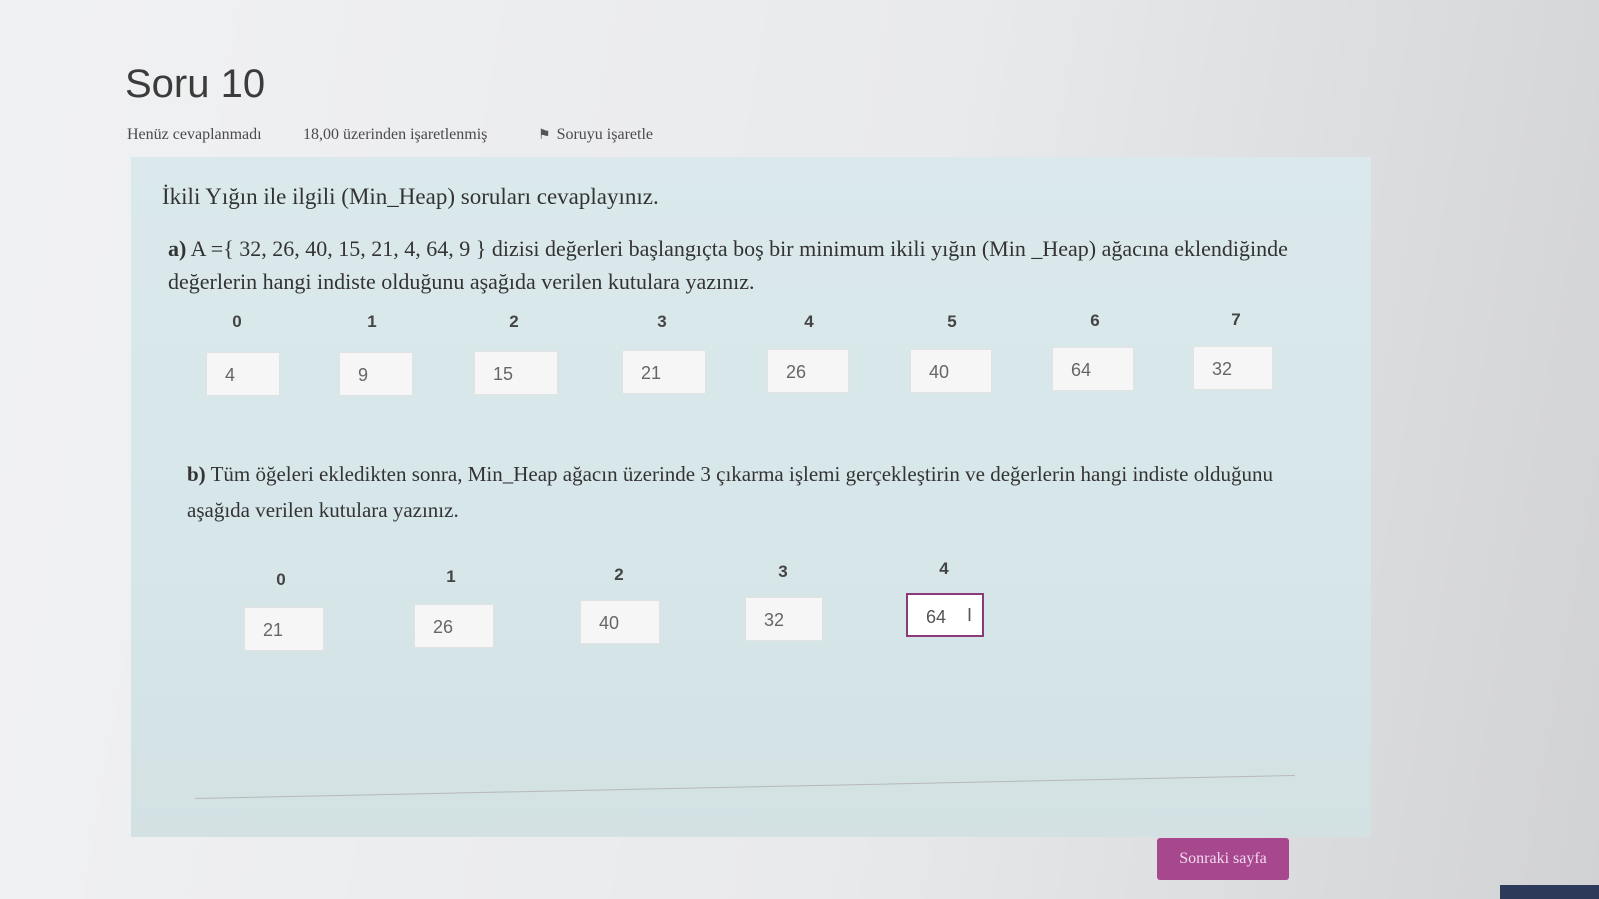  Describe the element at coordinates (604, 134) in the screenshot. I see `flag-question-label: Soruyu işaretle` at that location.